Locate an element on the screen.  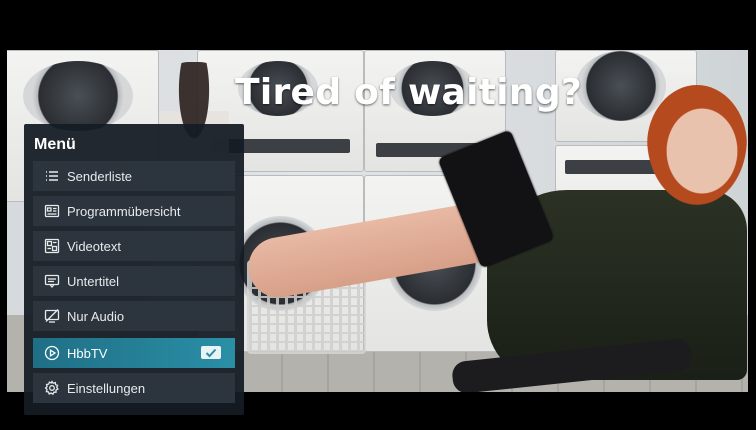
video-headline: Tired of waiting? is located at coordinates (409, 92).